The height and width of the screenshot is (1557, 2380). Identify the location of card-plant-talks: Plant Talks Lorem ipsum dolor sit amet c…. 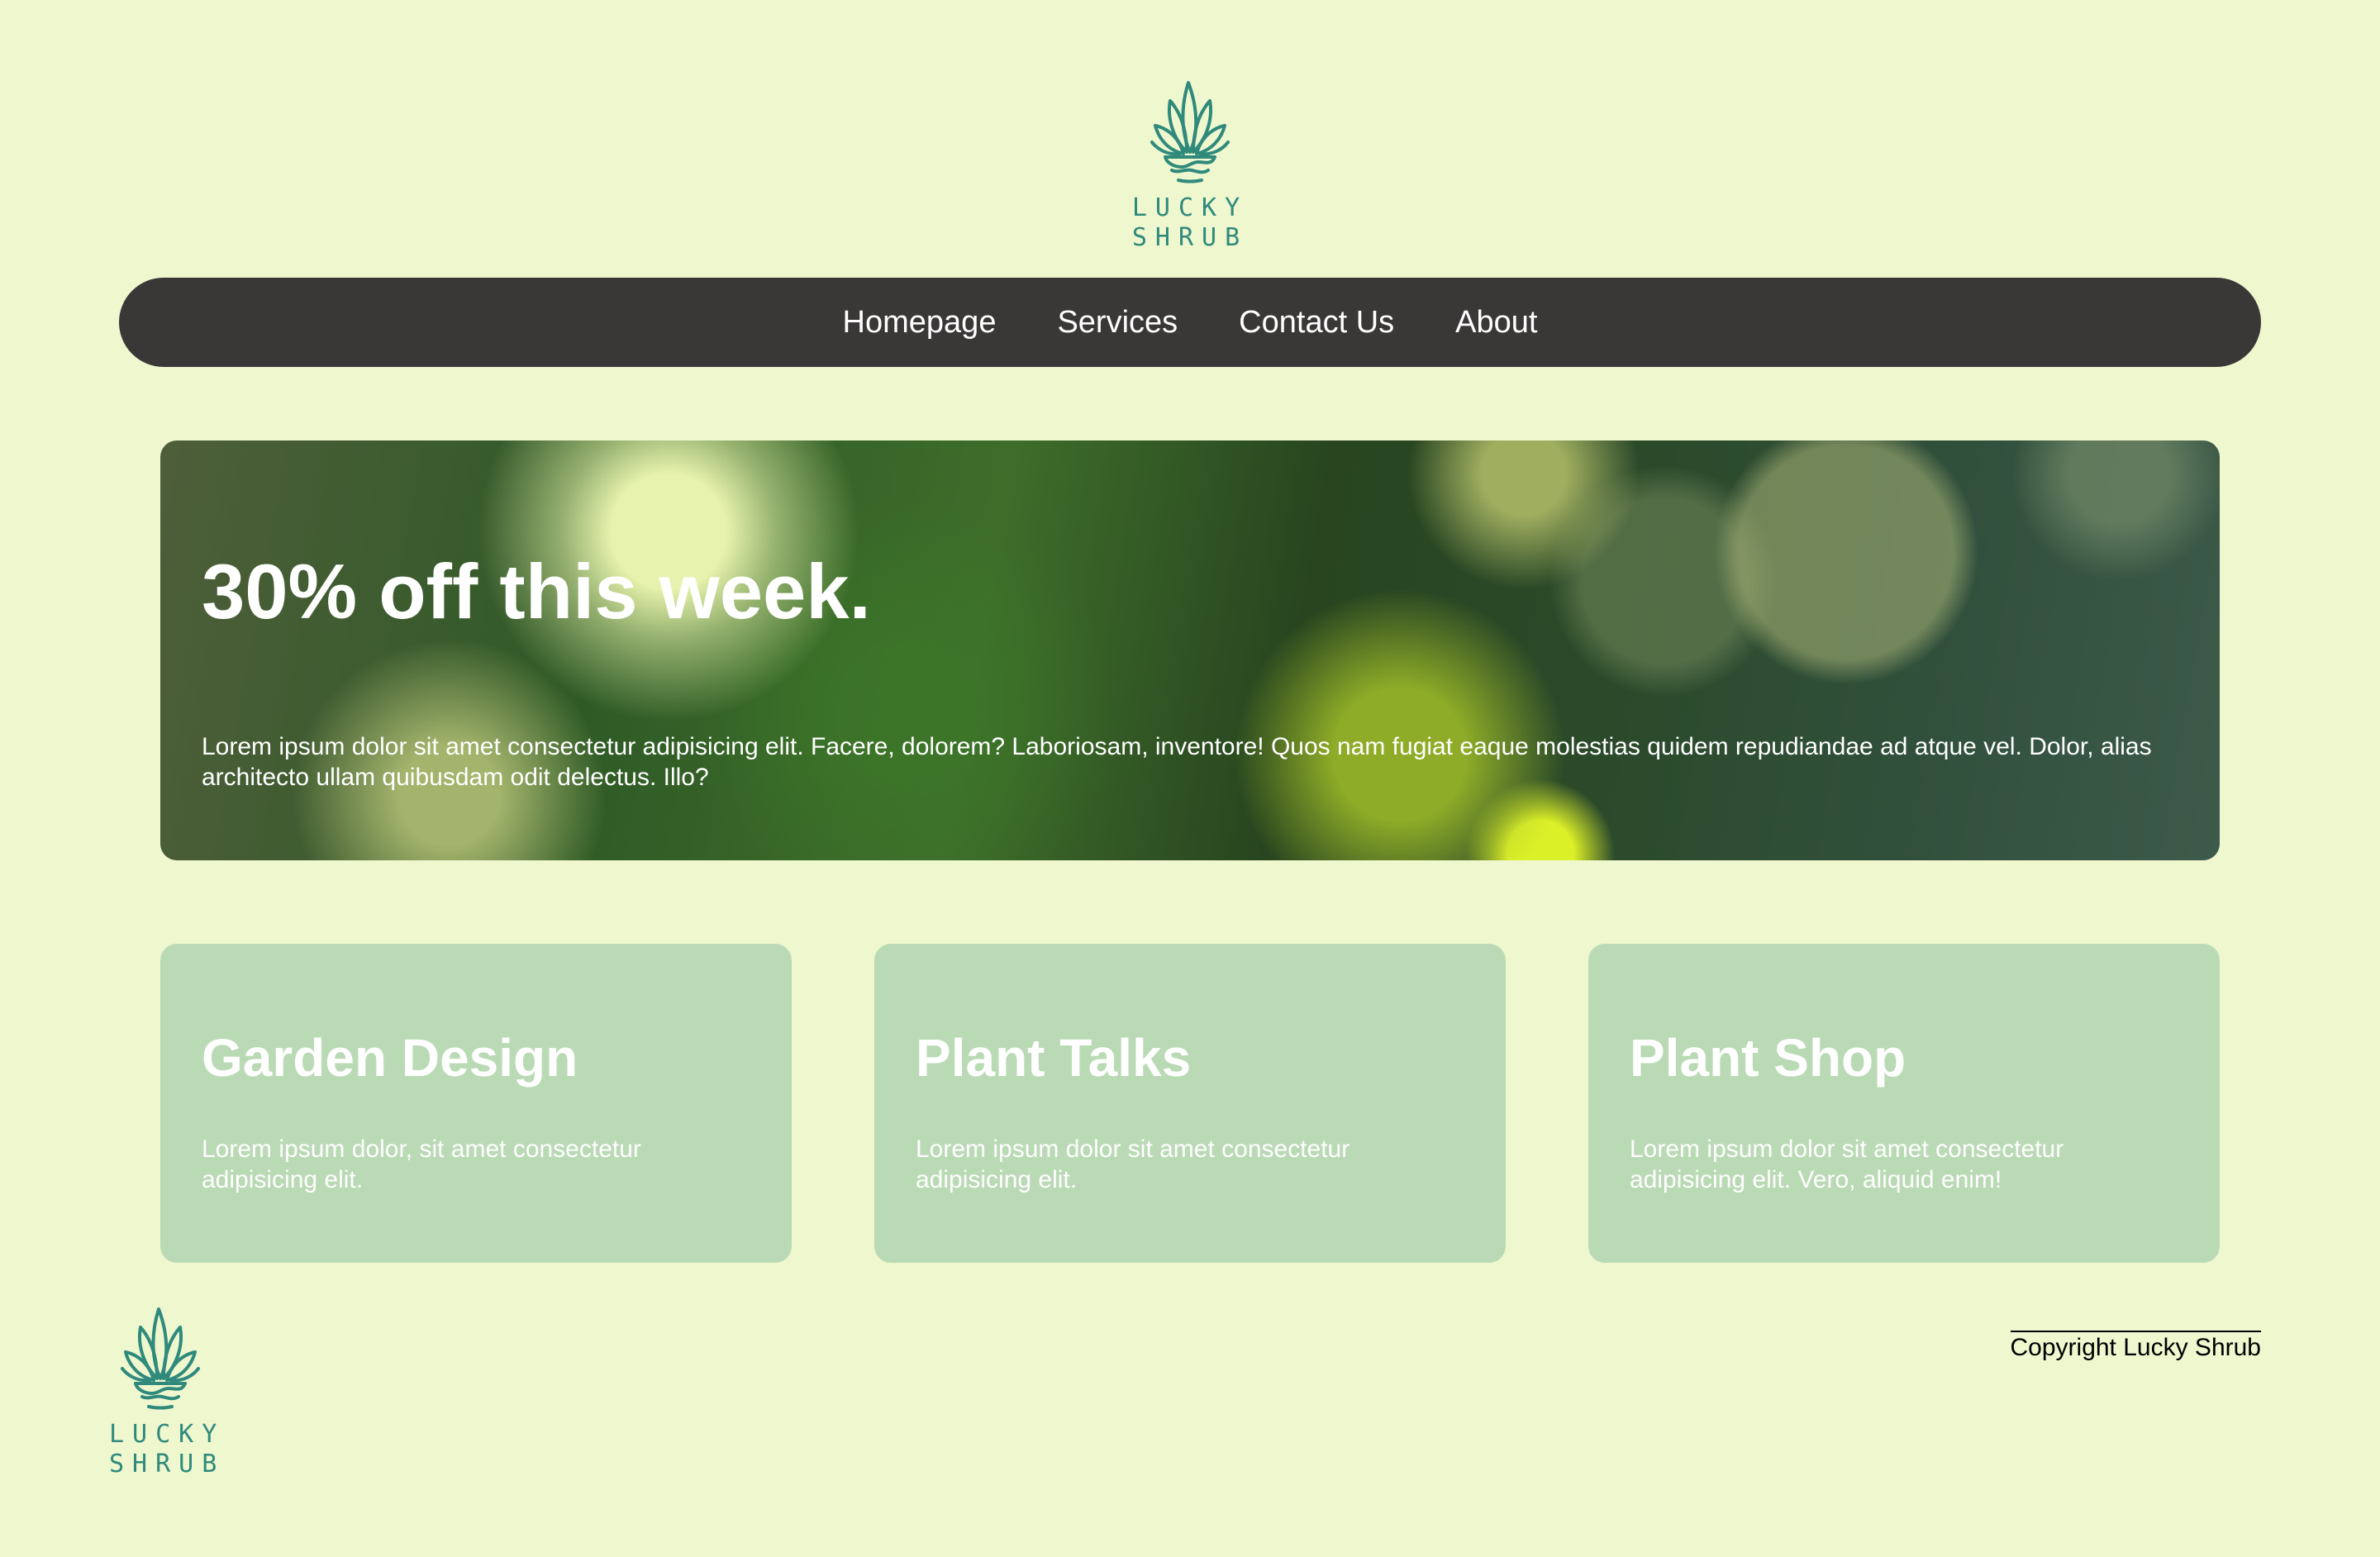
(1190, 1103).